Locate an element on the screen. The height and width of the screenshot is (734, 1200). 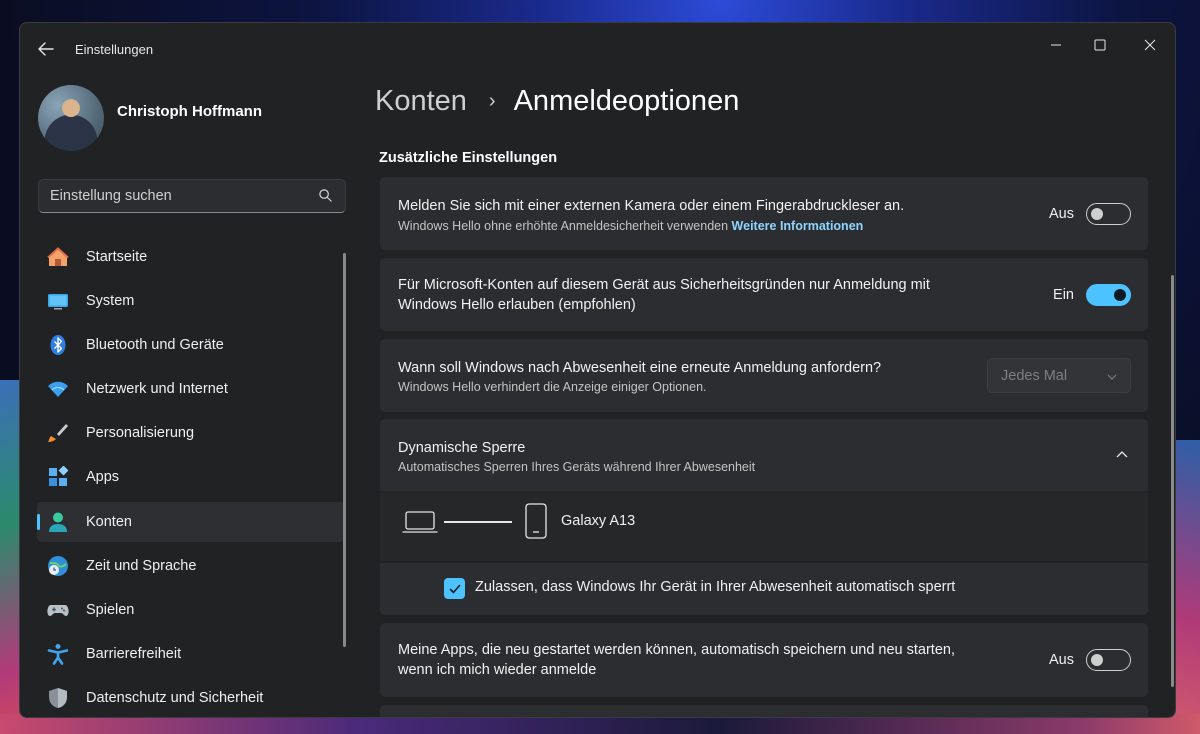
checkmark-icon is located at coordinates (454, 588).